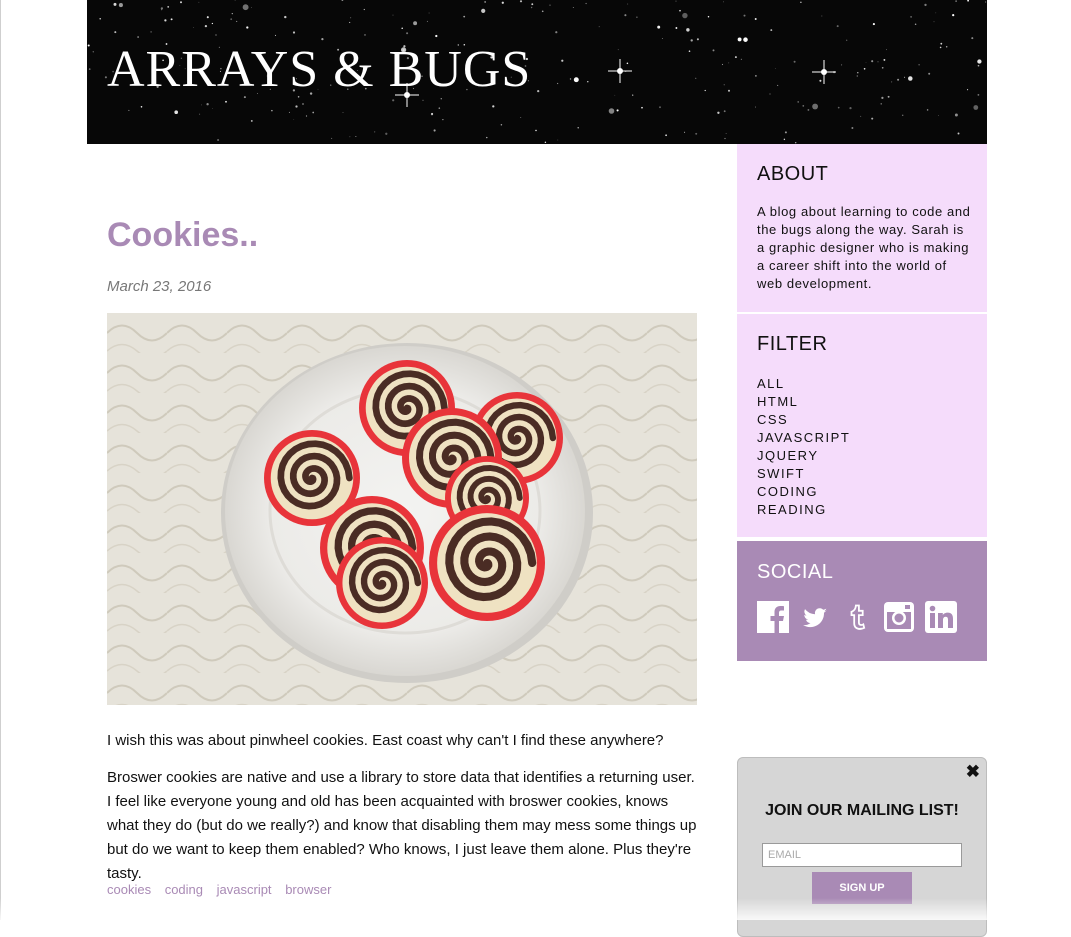 Image resolution: width=1071 pixels, height=937 pixels. Describe the element at coordinates (244, 889) in the screenshot. I see `tag-javascript: javascript` at that location.